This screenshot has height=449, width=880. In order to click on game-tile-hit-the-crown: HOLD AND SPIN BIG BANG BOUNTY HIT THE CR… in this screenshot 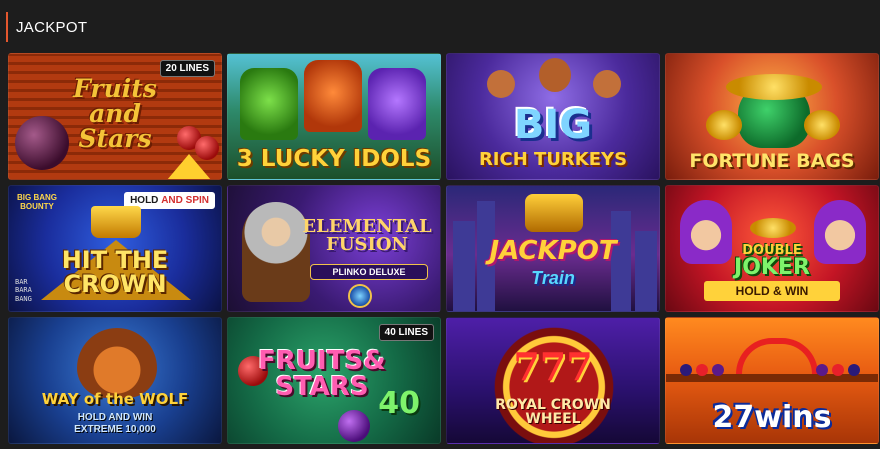, I will do `click(115, 248)`.